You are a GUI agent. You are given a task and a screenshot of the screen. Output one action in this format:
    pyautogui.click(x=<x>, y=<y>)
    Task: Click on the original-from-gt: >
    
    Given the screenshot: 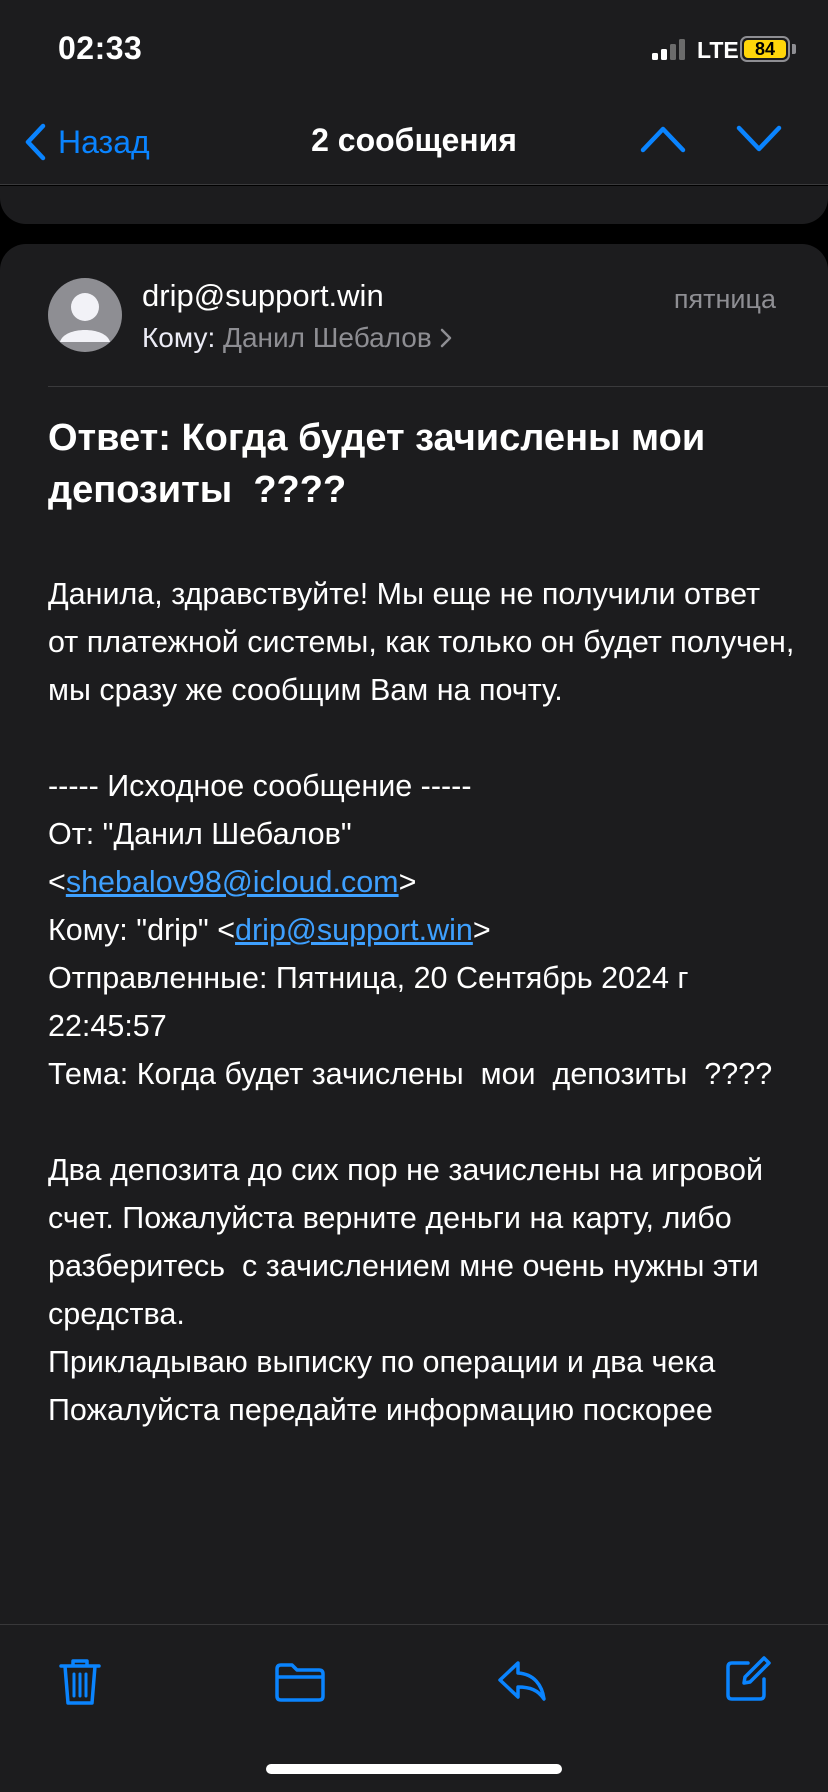 What is the action you would take?
    pyautogui.click(x=407, y=882)
    